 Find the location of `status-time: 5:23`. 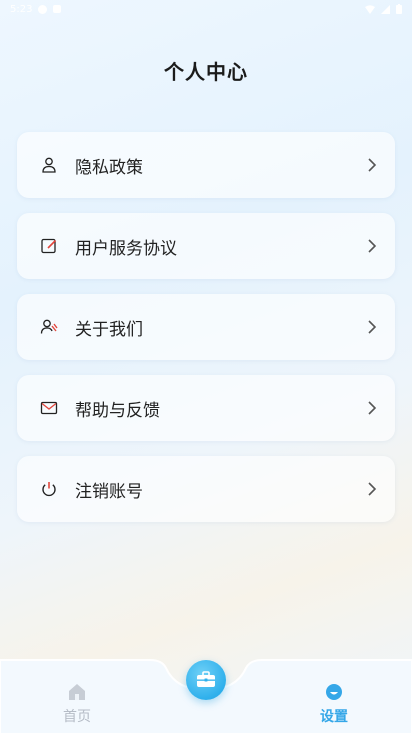

status-time: 5:23 is located at coordinates (21, 9).